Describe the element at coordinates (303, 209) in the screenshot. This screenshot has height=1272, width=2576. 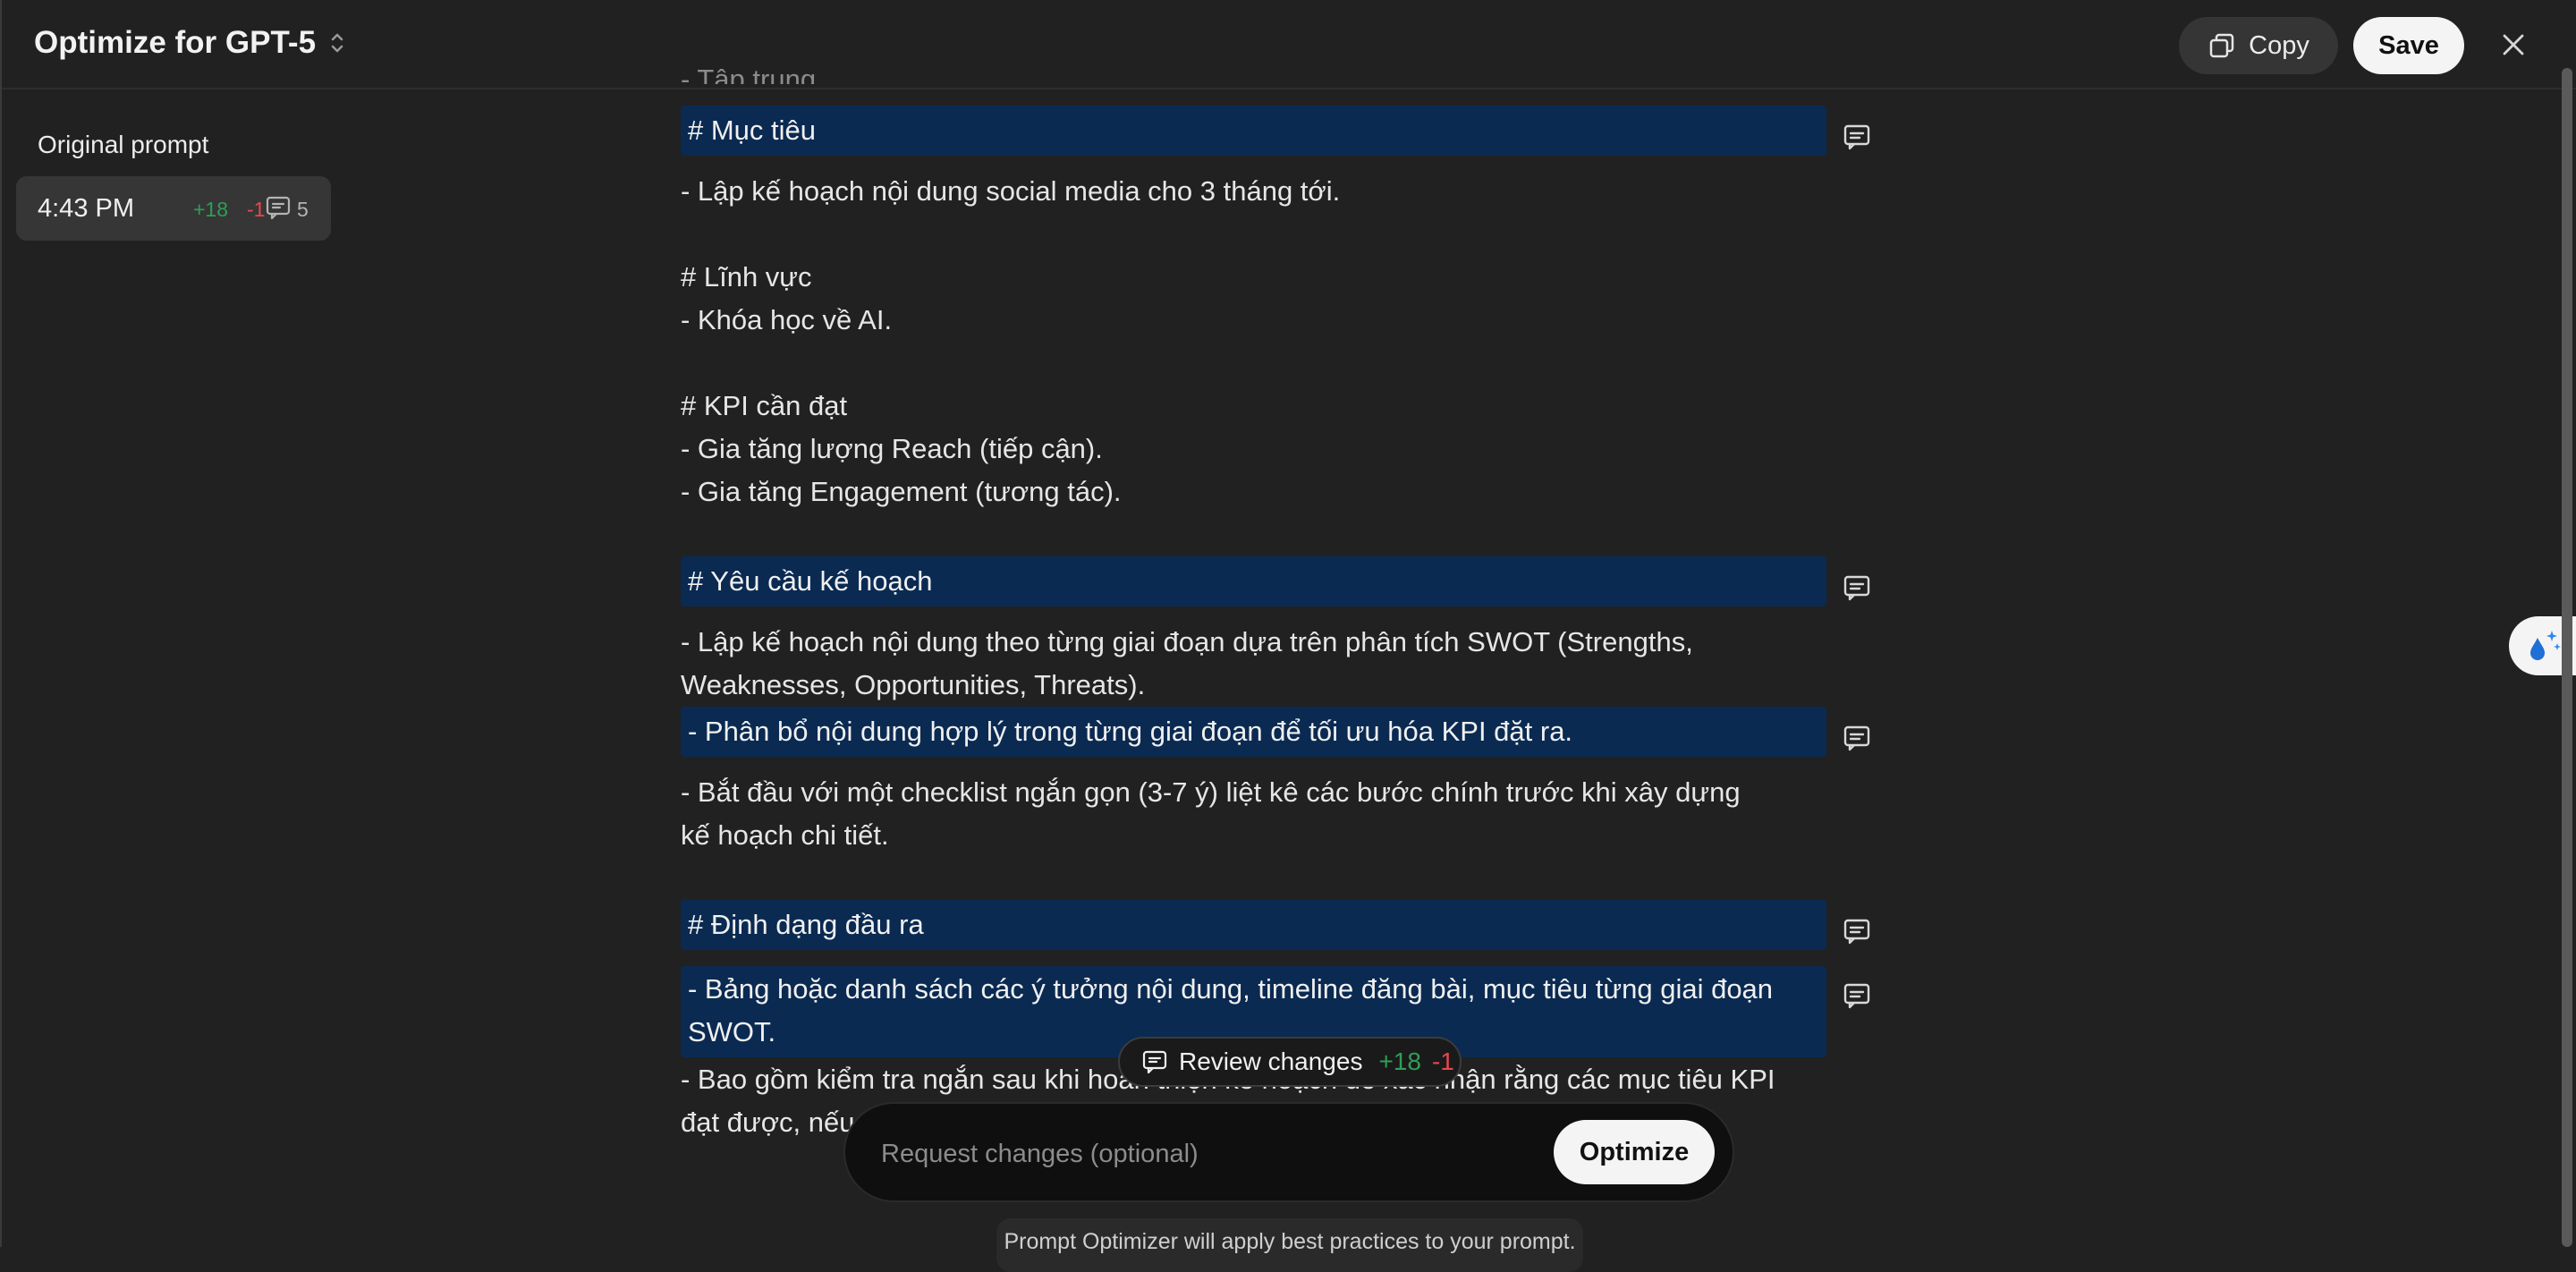
I see `version-comment-count: 5` at that location.